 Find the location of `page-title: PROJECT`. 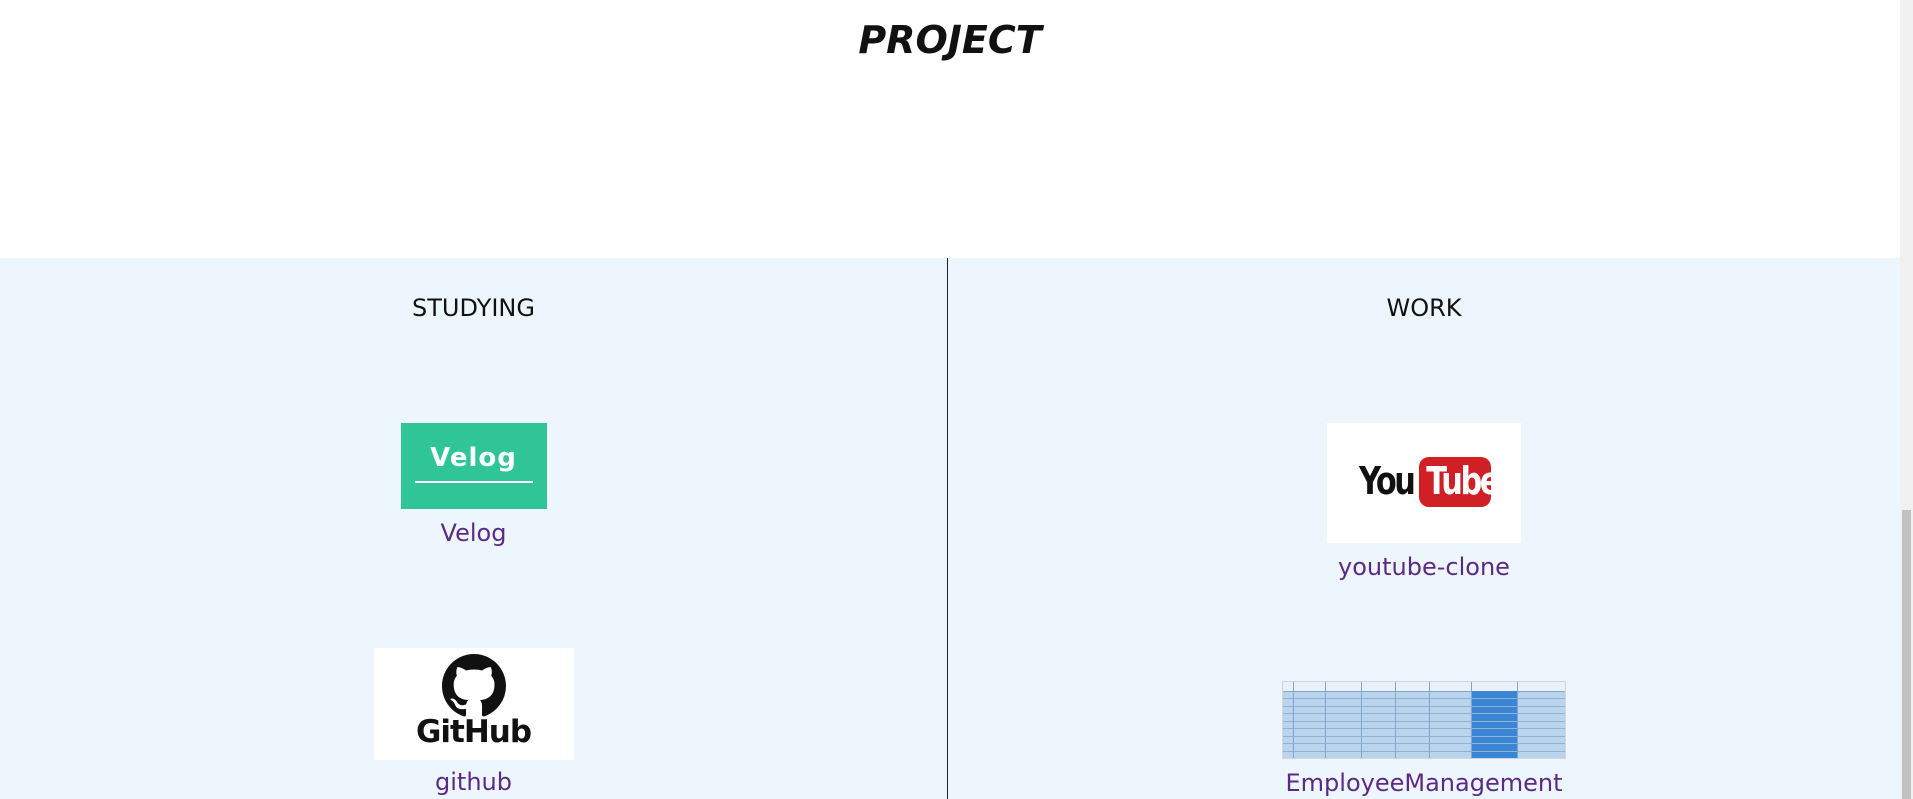

page-title: PROJECT is located at coordinates (950, 40).